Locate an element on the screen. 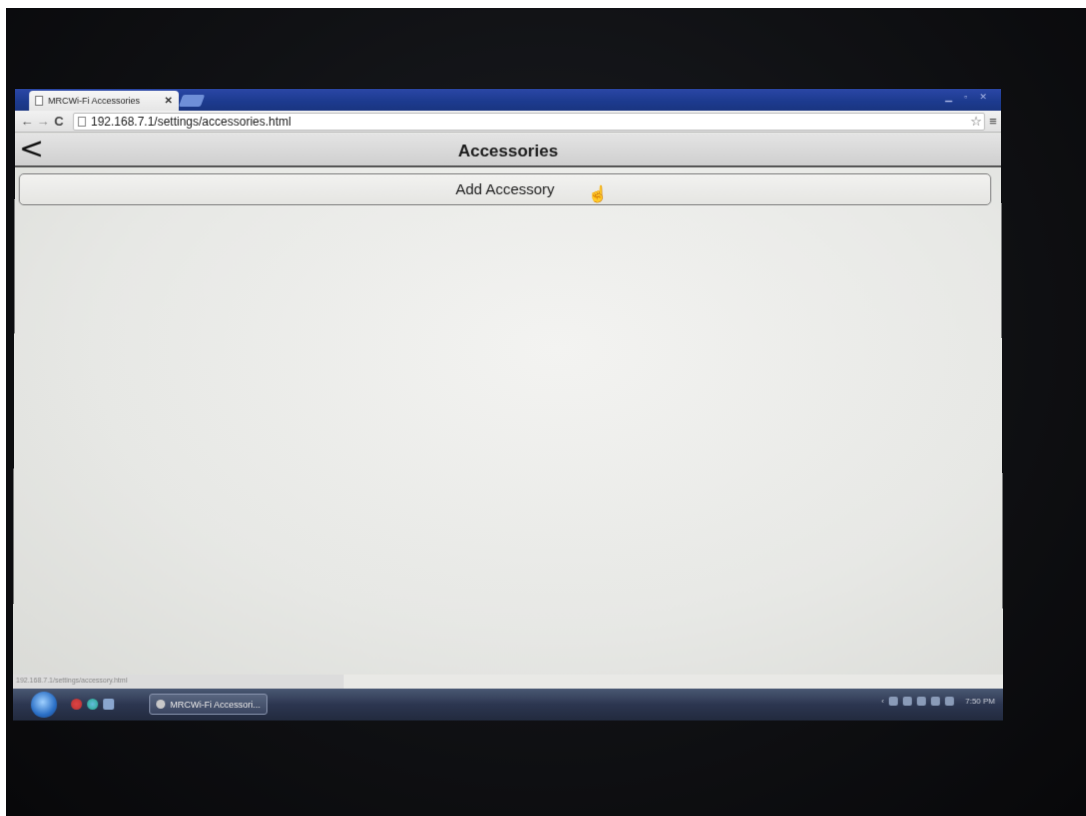 Image resolution: width=1086 pixels, height=816 pixels. windows-start-orb-icon is located at coordinates (44, 704).